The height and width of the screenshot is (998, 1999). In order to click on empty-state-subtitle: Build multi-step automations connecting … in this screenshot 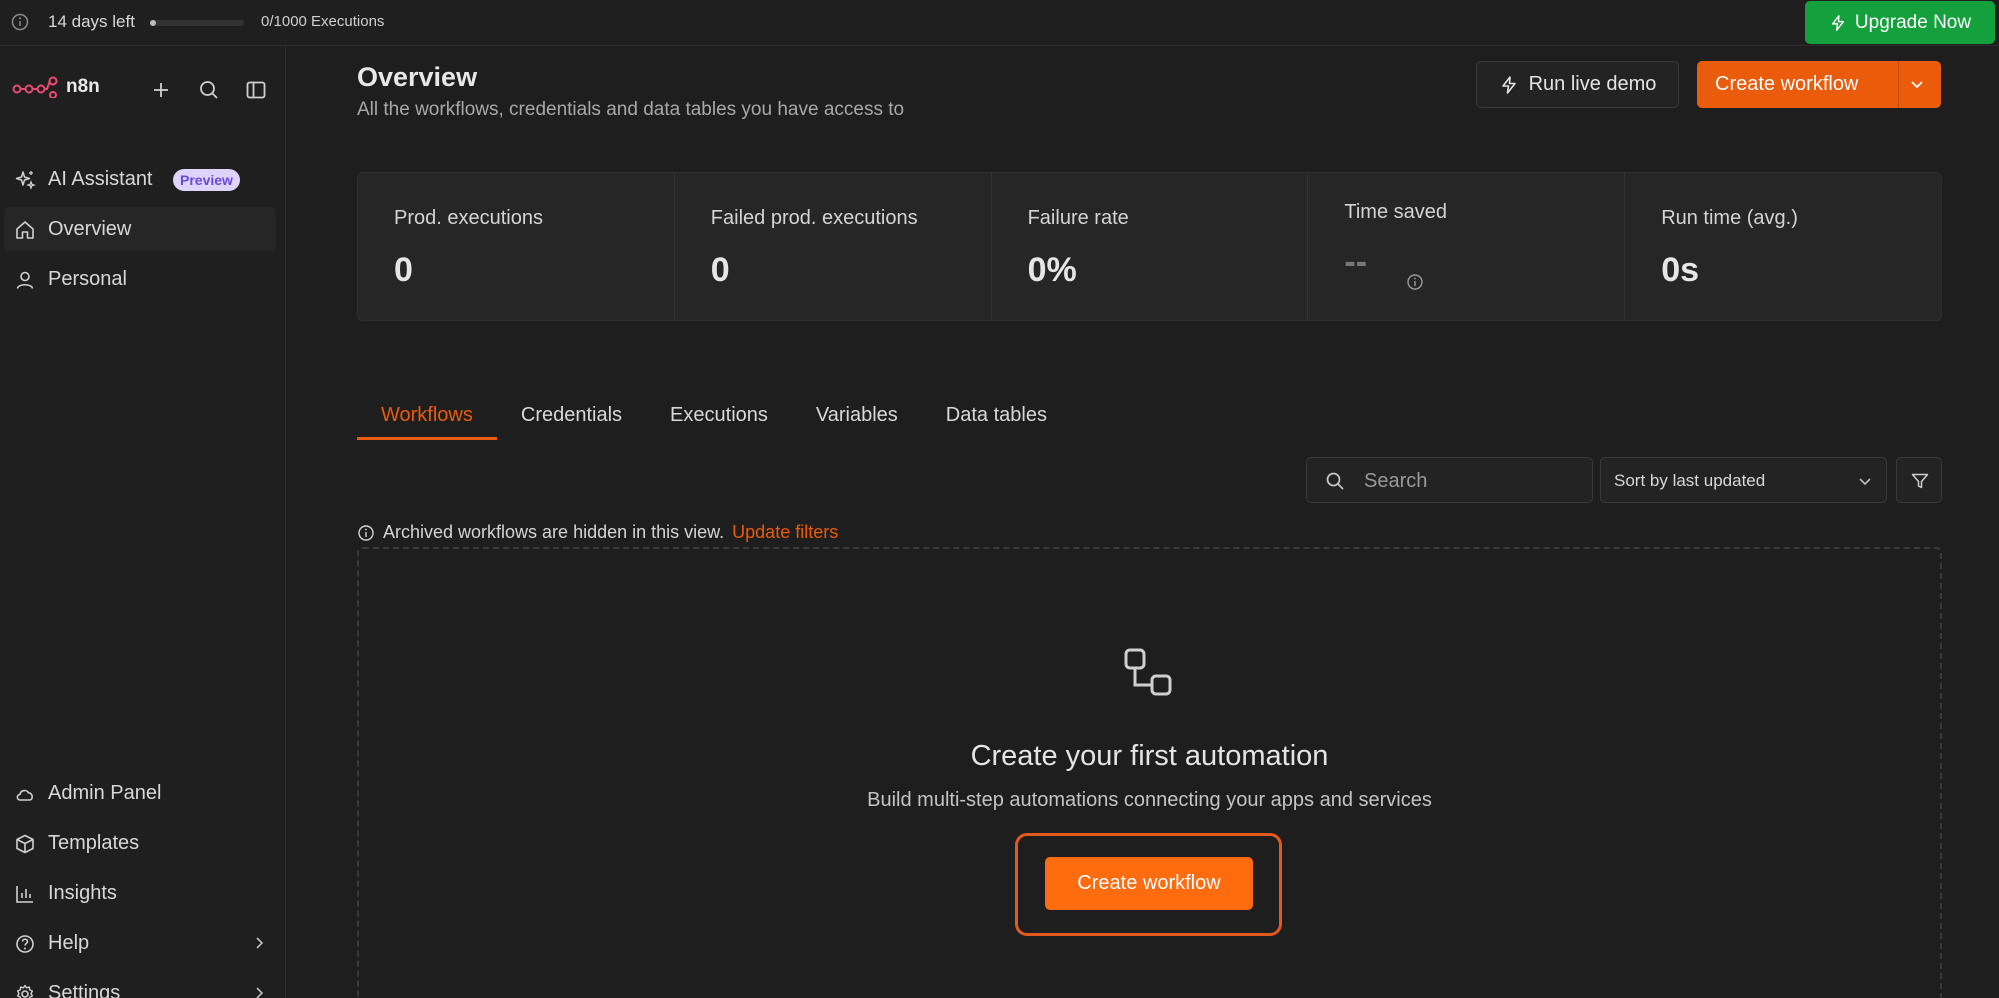, I will do `click(1149, 800)`.